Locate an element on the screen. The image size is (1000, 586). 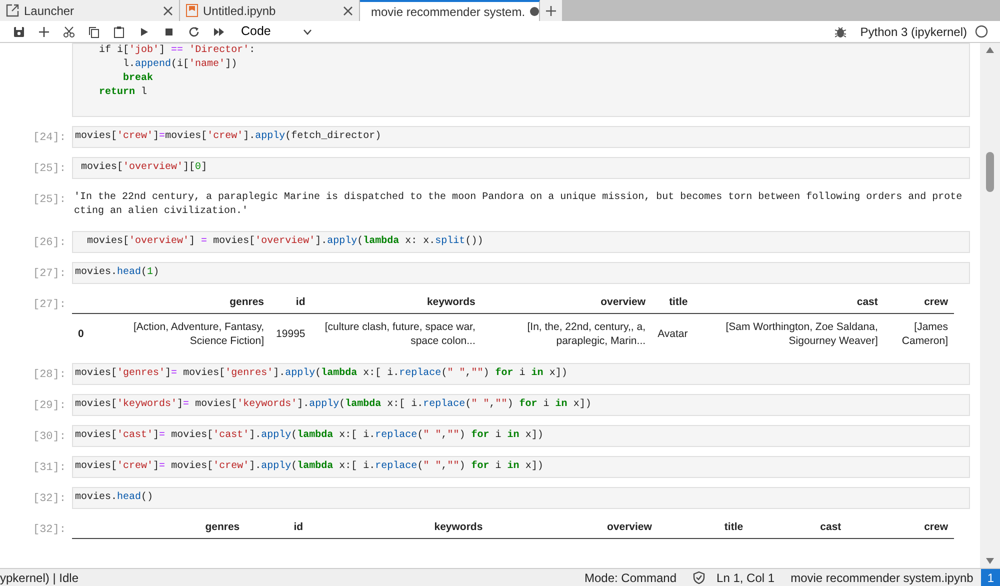
cell-prompt: [31]: is located at coordinates (49, 468).